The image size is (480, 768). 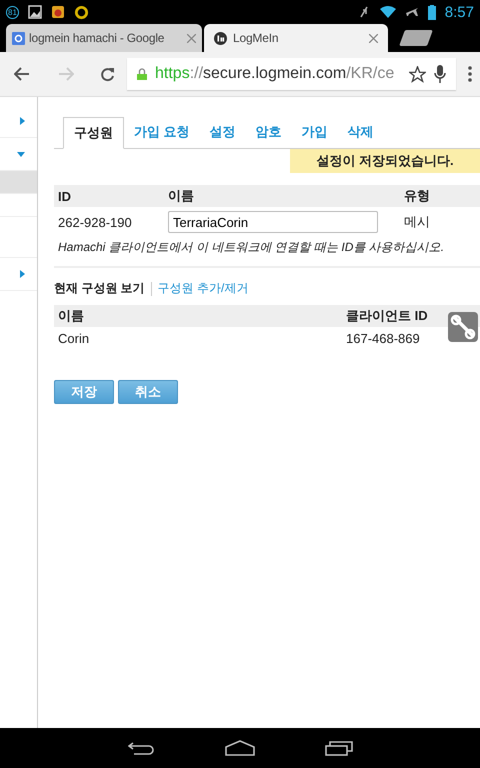 I want to click on view-label: 현재 구성원 보기, so click(x=99, y=288).